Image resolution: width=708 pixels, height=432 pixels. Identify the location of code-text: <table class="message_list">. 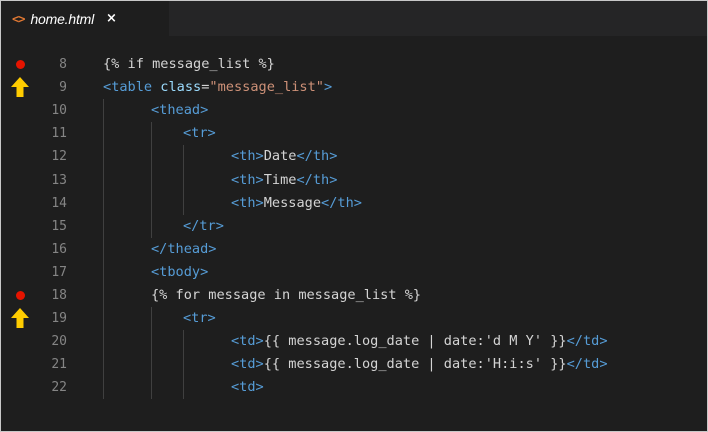
(217, 87).